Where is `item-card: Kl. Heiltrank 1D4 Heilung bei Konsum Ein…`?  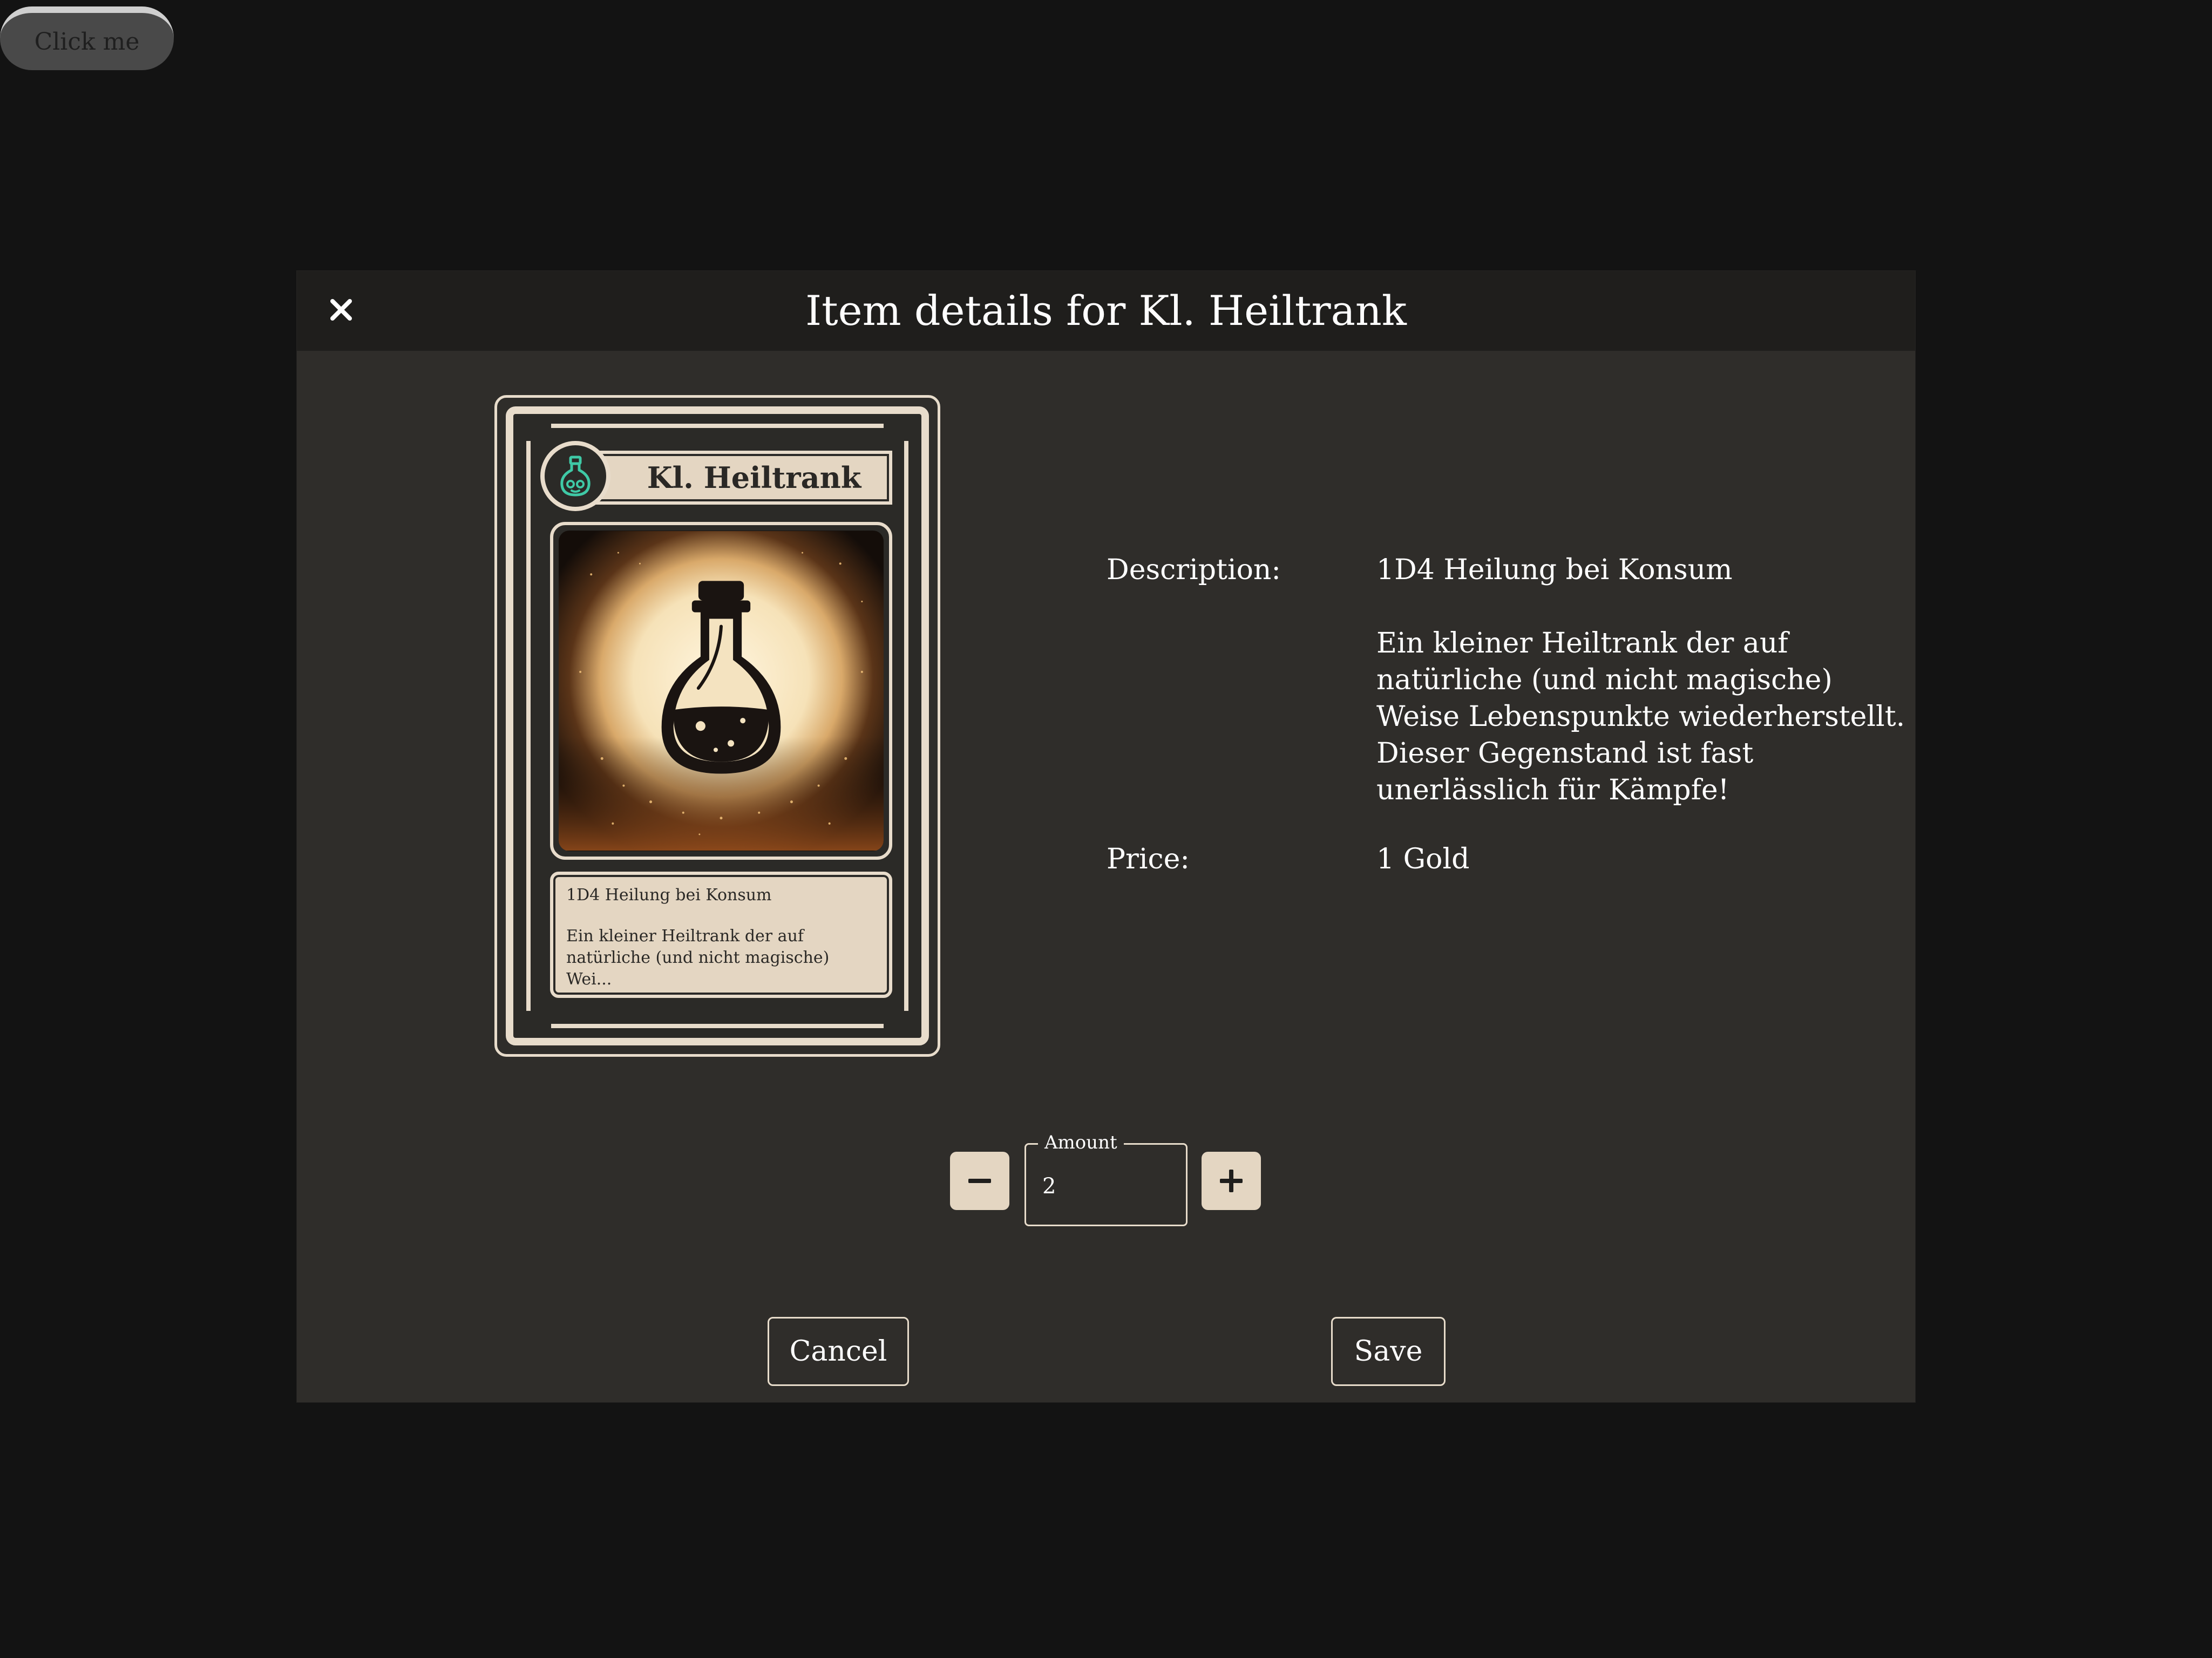
item-card: Kl. Heiltrank 1D4 Heilung bei Konsum Ein… is located at coordinates (717, 726).